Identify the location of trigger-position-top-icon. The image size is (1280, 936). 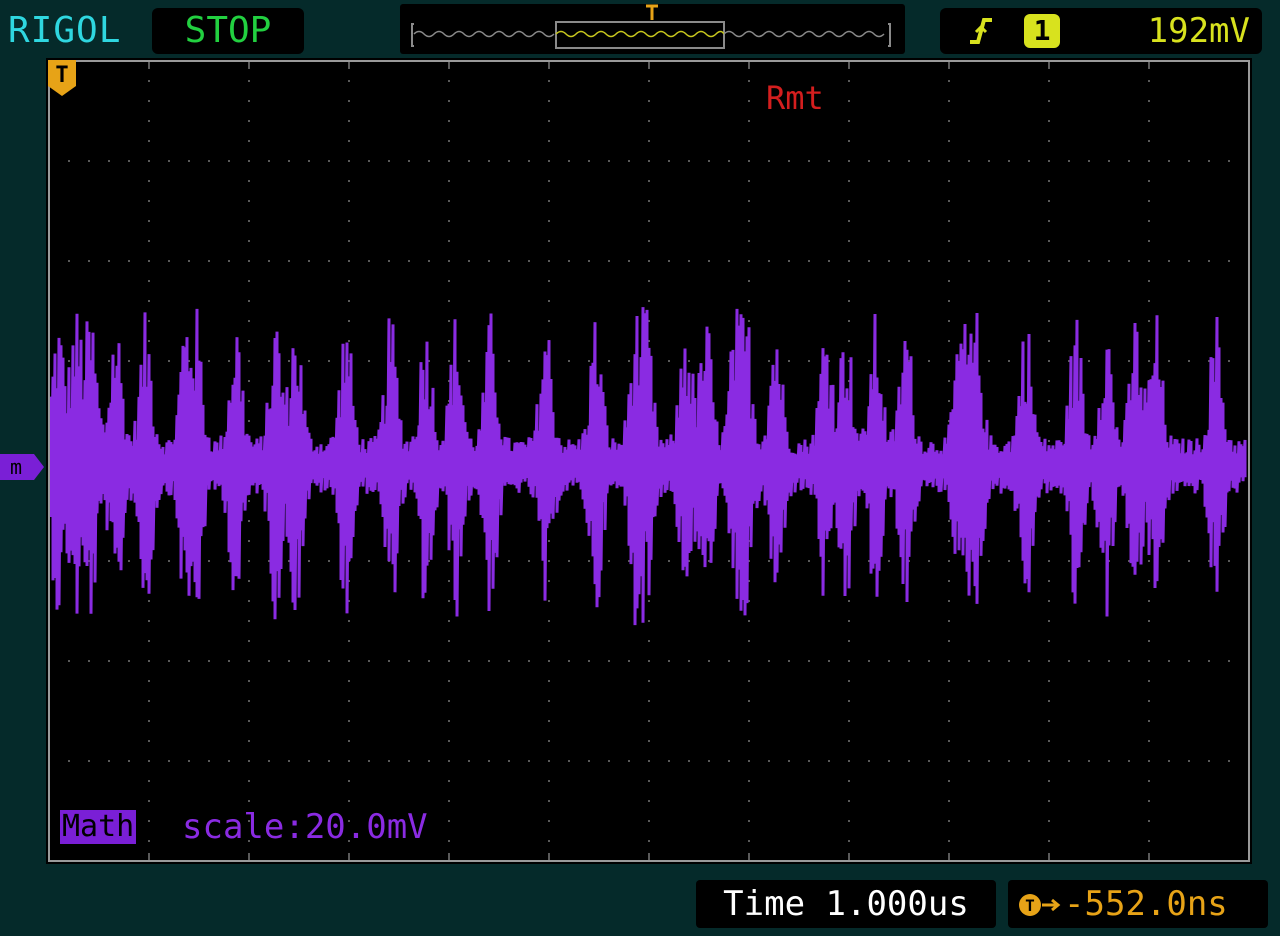
(652, 12).